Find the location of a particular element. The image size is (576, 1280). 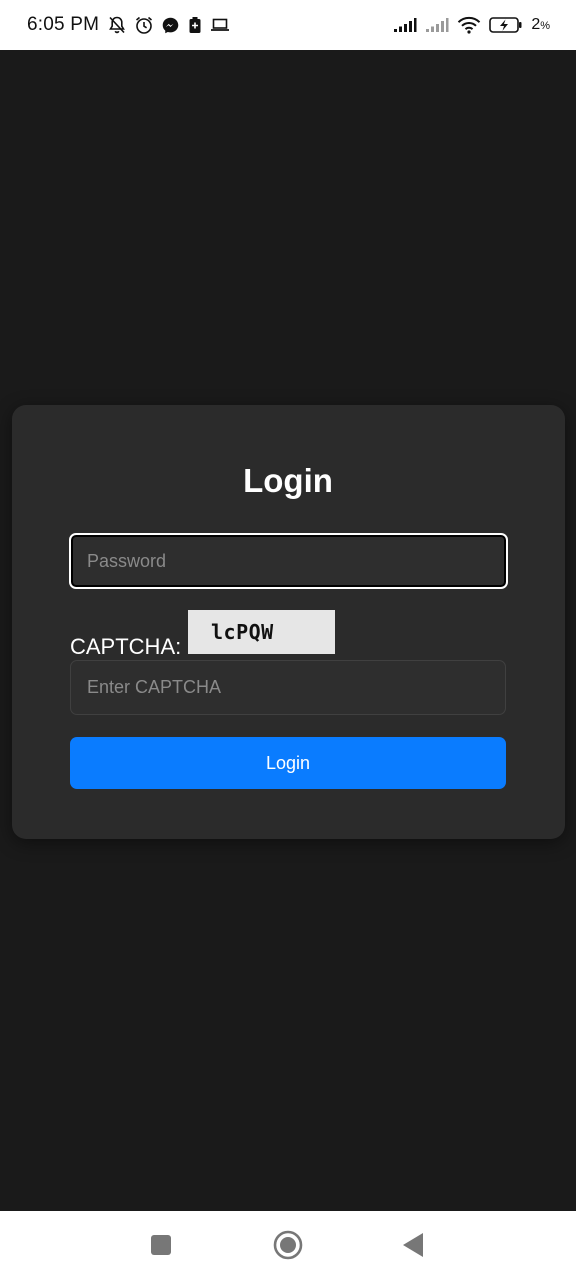

status-right: 2% is located at coordinates (471, 25).